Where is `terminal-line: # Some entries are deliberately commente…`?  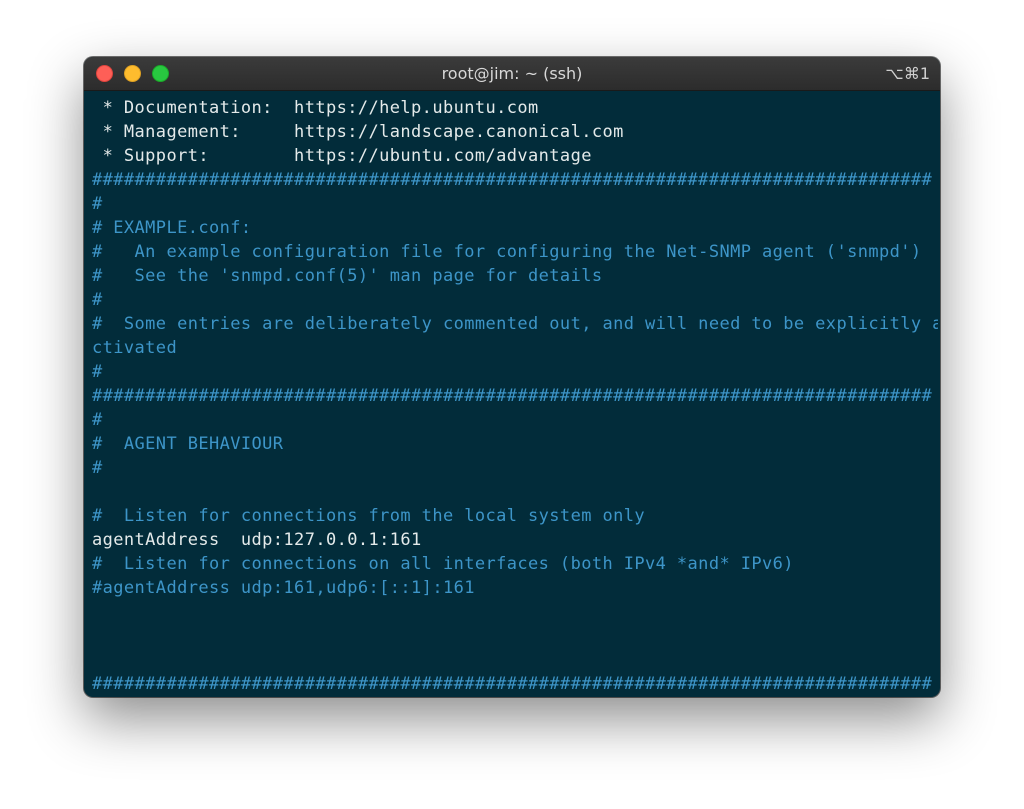
terminal-line: # Some entries are deliberately commente… is located at coordinates (515, 324).